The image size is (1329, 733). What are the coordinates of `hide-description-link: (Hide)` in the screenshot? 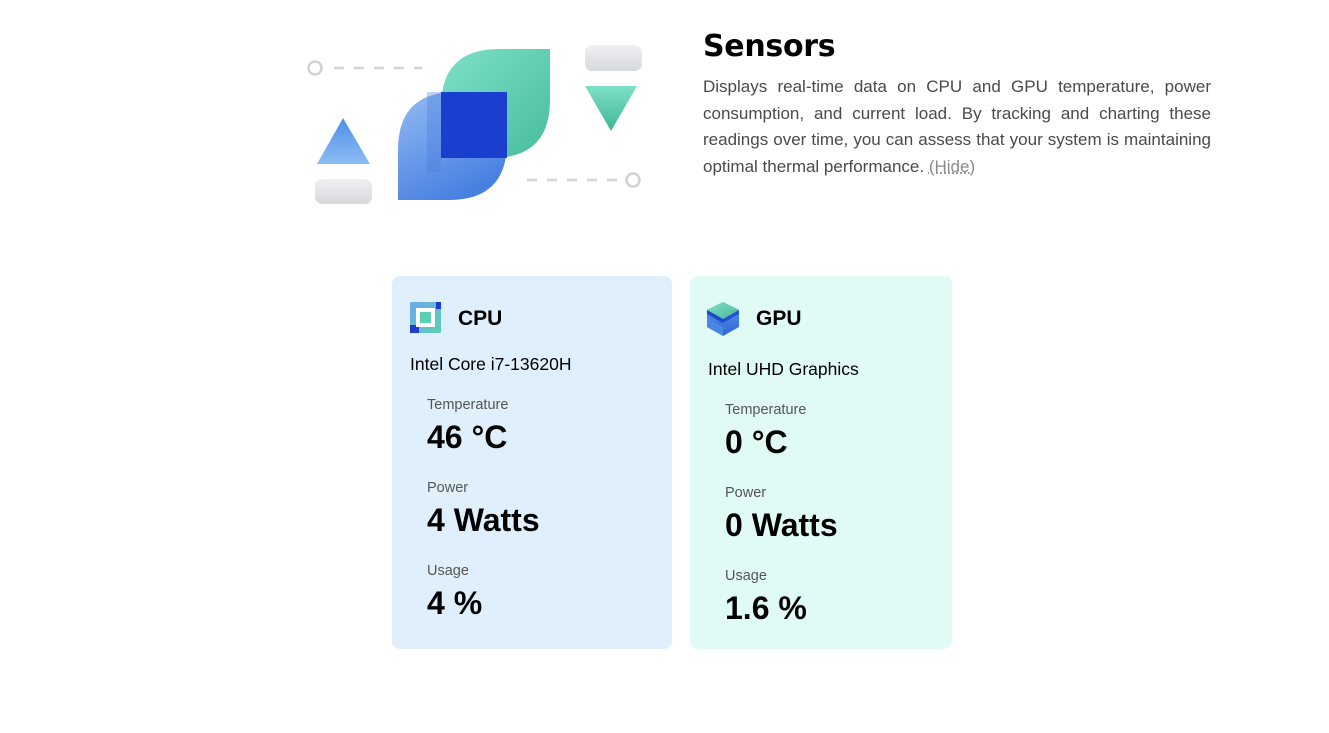 It's located at (952, 166).